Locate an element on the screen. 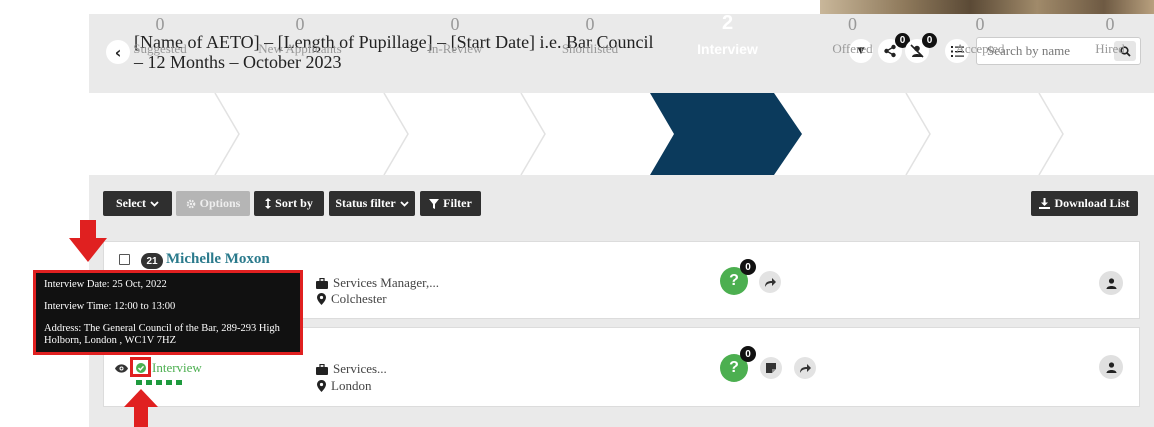 The image size is (1154, 427). status-label: Interview is located at coordinates (177, 367).